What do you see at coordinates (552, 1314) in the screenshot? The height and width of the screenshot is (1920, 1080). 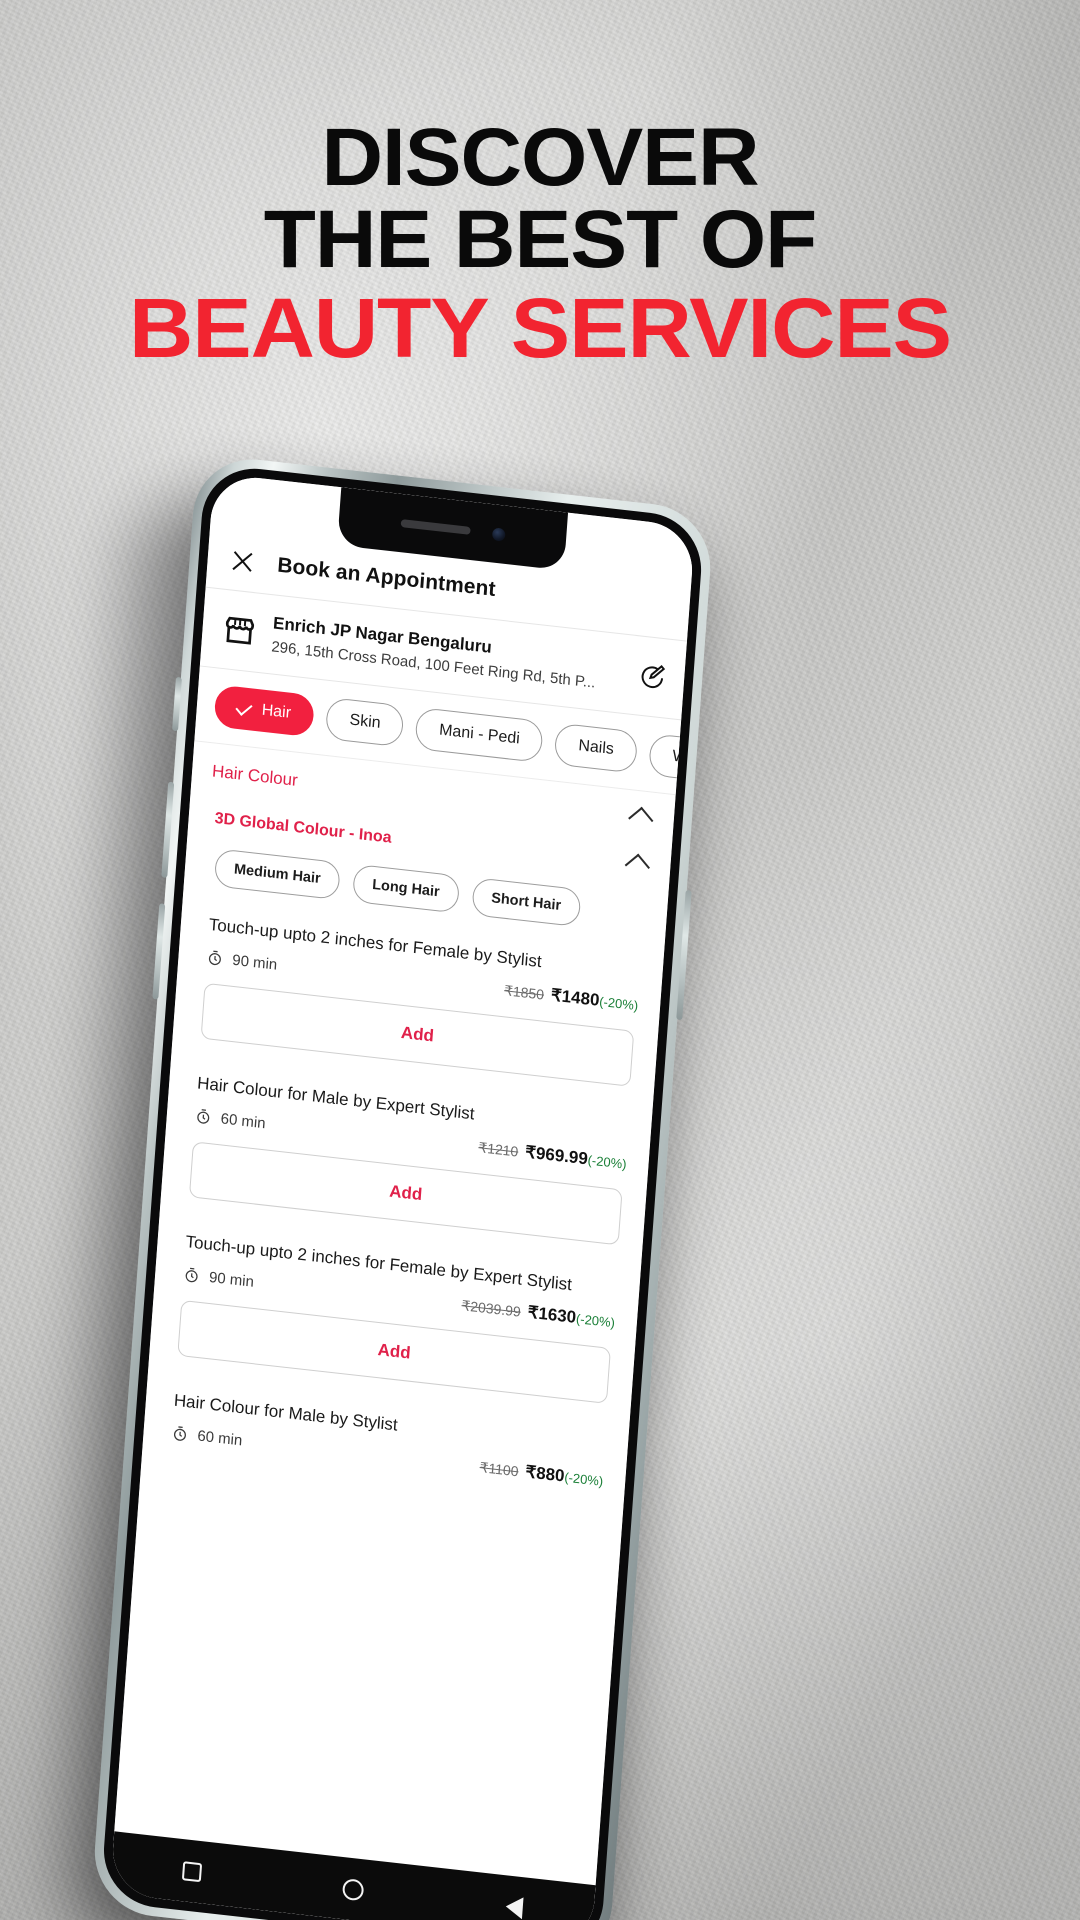 I see `price-discounted: ₹1630` at bounding box center [552, 1314].